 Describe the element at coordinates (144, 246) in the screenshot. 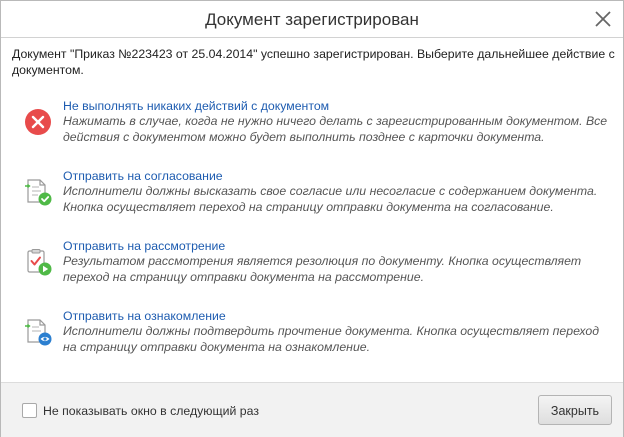

I see `send-for-review-link: Отправить на рассмотрение` at that location.